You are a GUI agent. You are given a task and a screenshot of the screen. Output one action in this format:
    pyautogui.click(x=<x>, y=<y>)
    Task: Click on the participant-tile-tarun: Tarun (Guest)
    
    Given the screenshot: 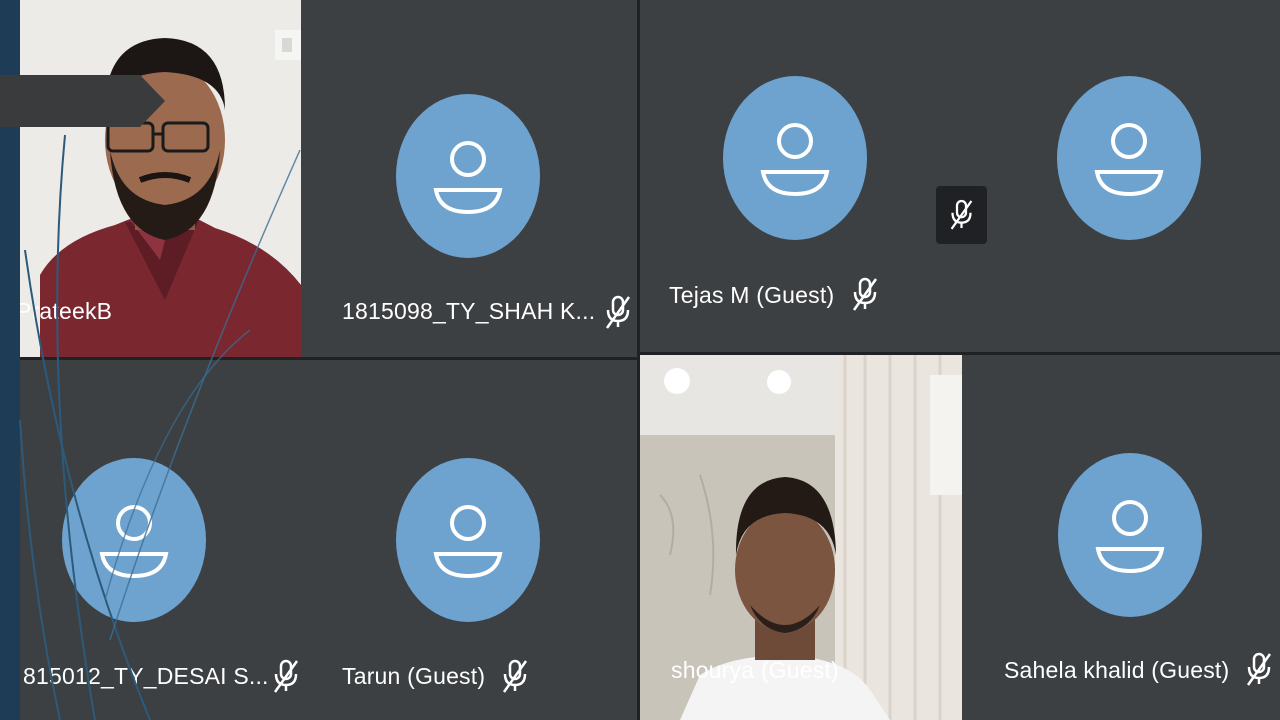 What is the action you would take?
    pyautogui.click(x=469, y=540)
    